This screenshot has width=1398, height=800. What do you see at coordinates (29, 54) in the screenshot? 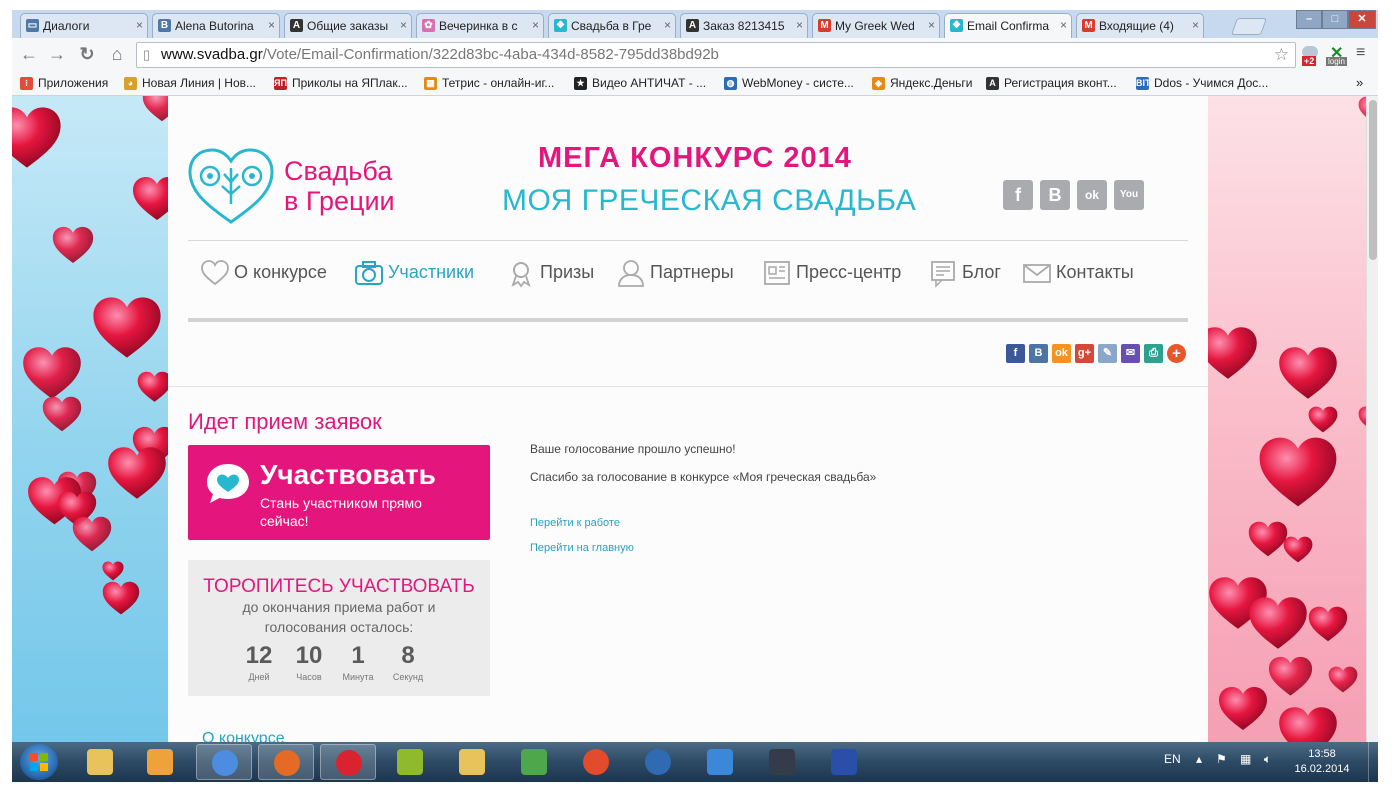
I see `back-button: ←` at bounding box center [29, 54].